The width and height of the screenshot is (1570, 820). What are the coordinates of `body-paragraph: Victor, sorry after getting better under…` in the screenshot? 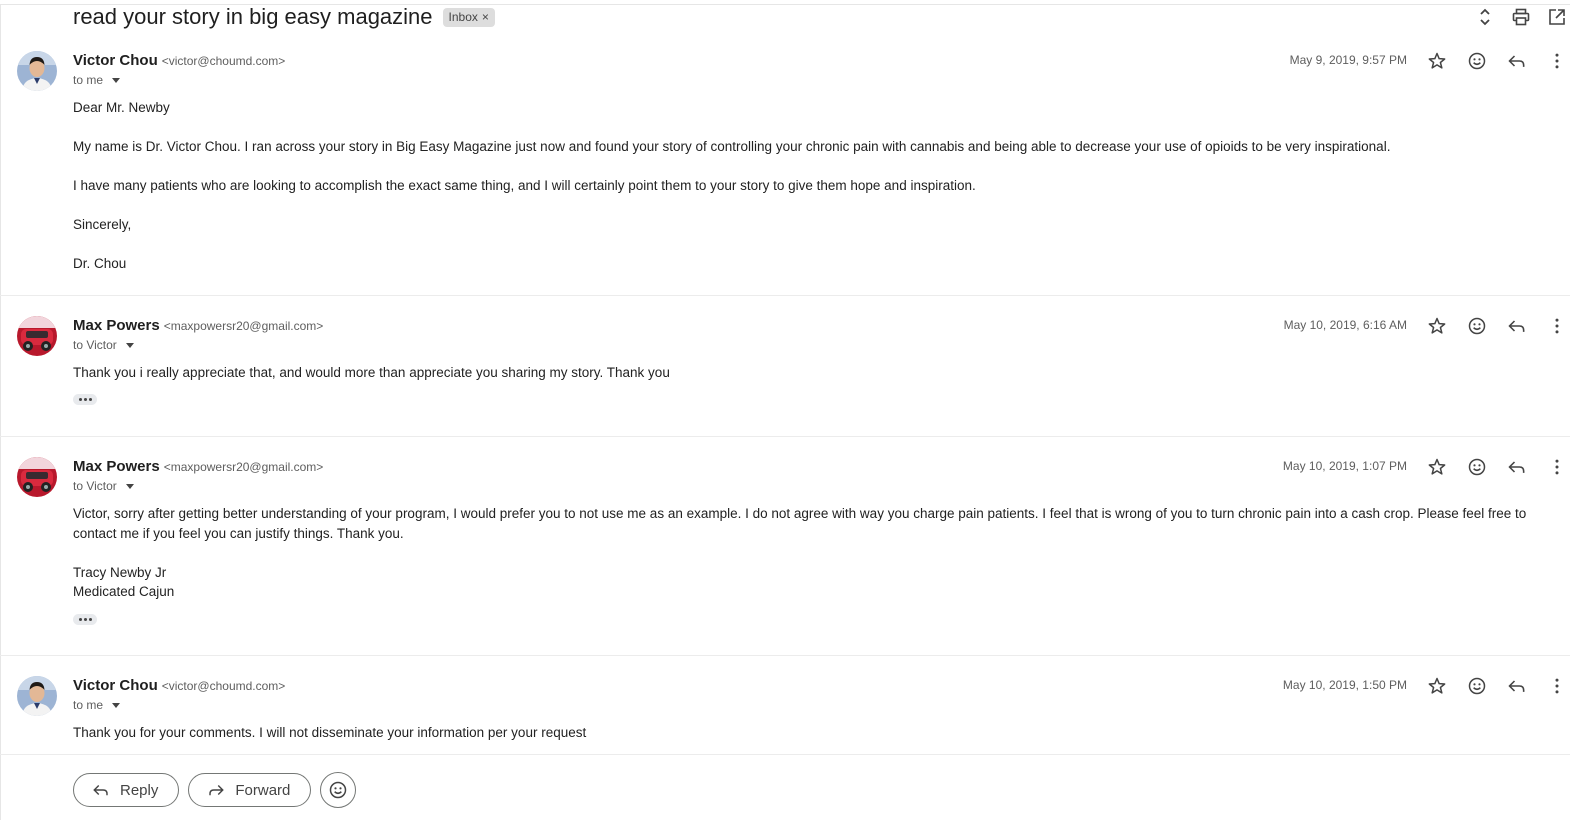 It's located at (800, 523).